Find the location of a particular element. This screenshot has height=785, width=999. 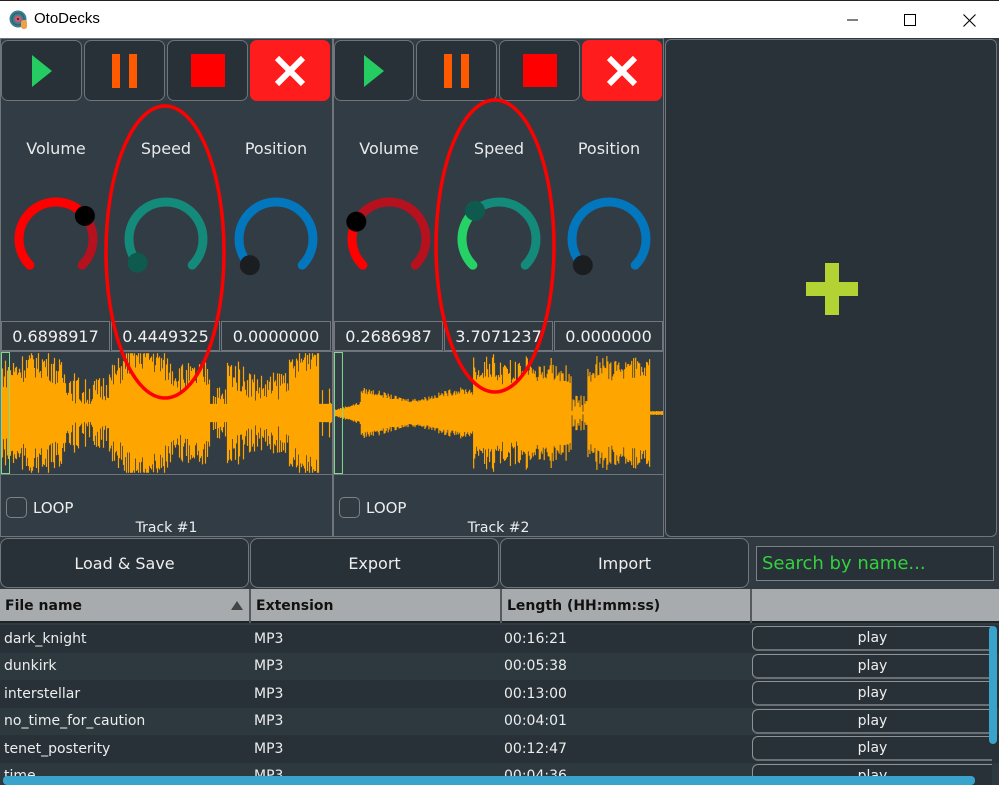

import-button: Import is located at coordinates (624, 563).